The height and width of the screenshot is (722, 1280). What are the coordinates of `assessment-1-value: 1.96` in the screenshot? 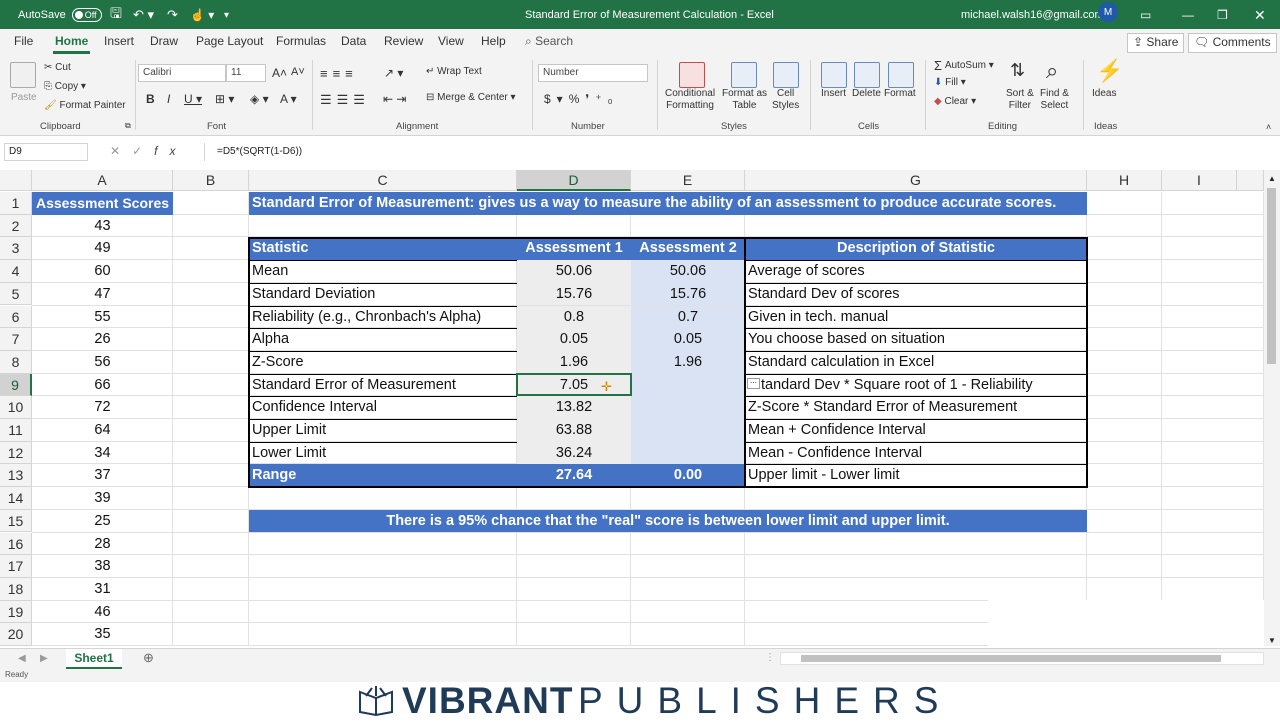 It's located at (574, 362).